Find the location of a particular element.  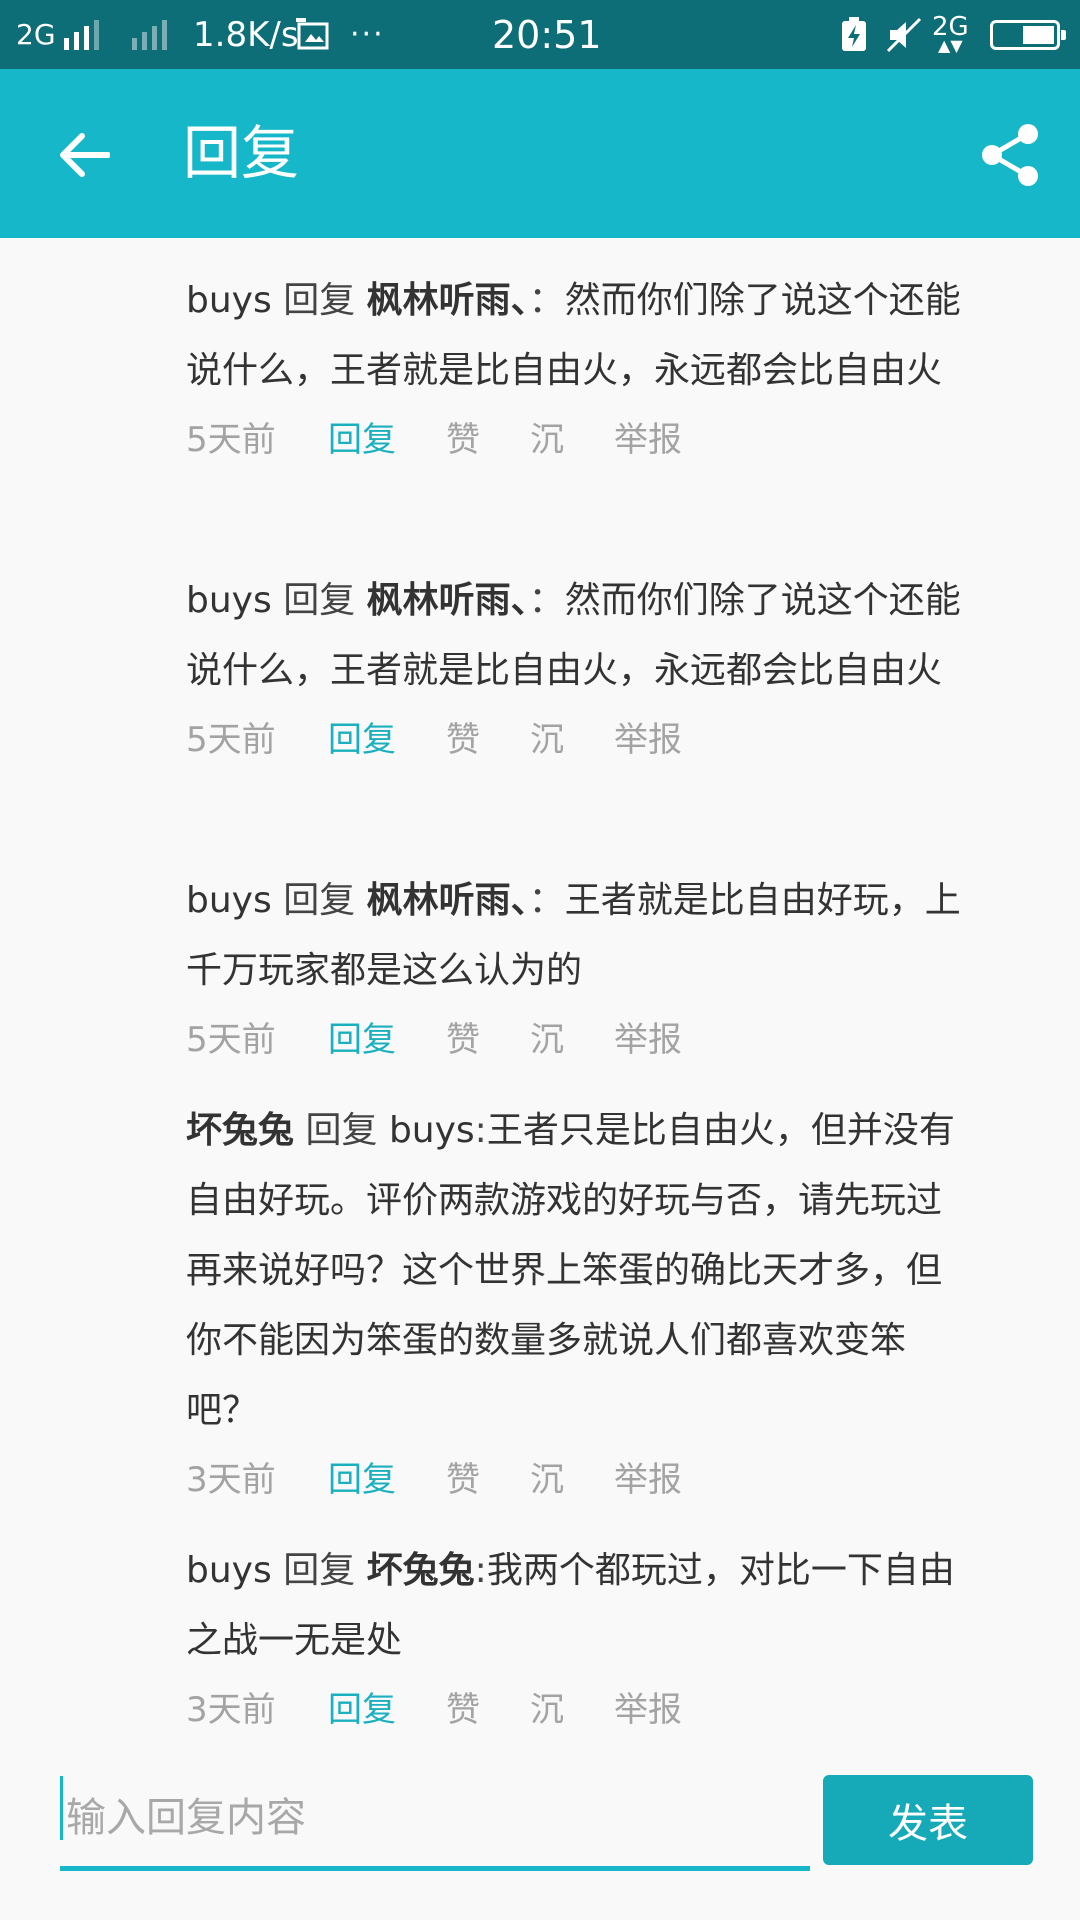

share-icon is located at coordinates (1010, 155).